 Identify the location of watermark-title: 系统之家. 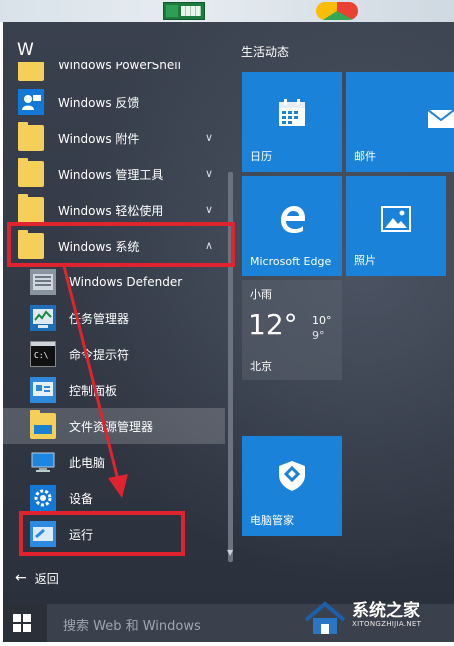
(386, 611).